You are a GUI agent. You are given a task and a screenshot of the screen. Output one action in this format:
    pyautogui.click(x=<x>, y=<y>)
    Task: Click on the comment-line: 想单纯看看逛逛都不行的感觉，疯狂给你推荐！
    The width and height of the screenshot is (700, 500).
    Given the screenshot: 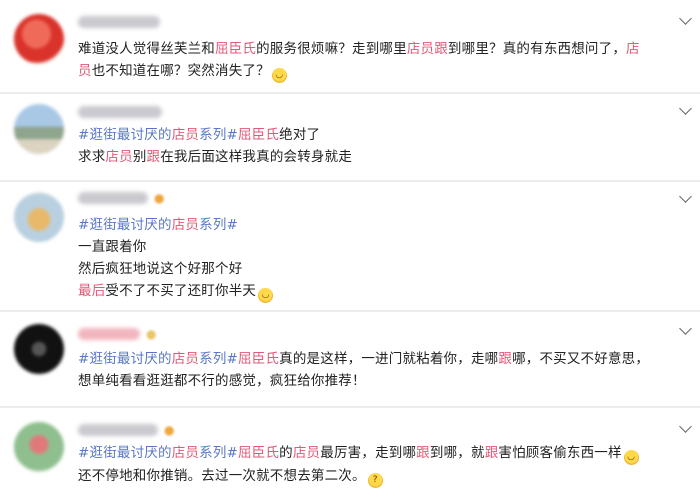 What is the action you would take?
    pyautogui.click(x=378, y=381)
    